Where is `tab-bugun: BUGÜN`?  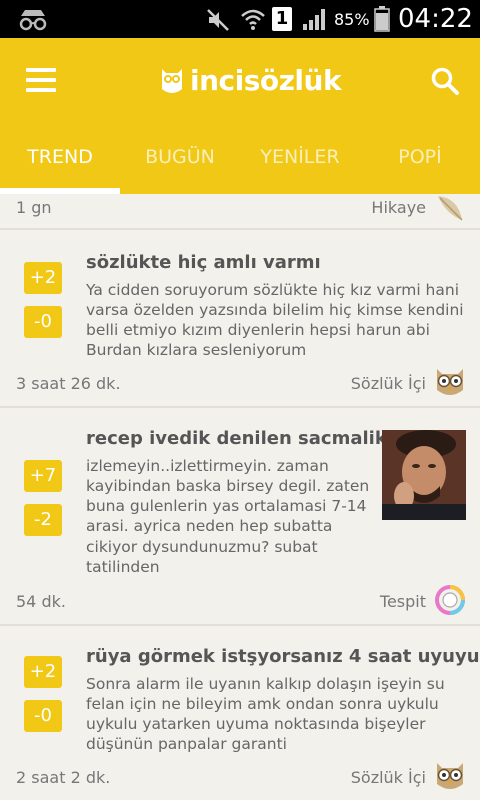 tab-bugun: BUGÜN is located at coordinates (180, 170).